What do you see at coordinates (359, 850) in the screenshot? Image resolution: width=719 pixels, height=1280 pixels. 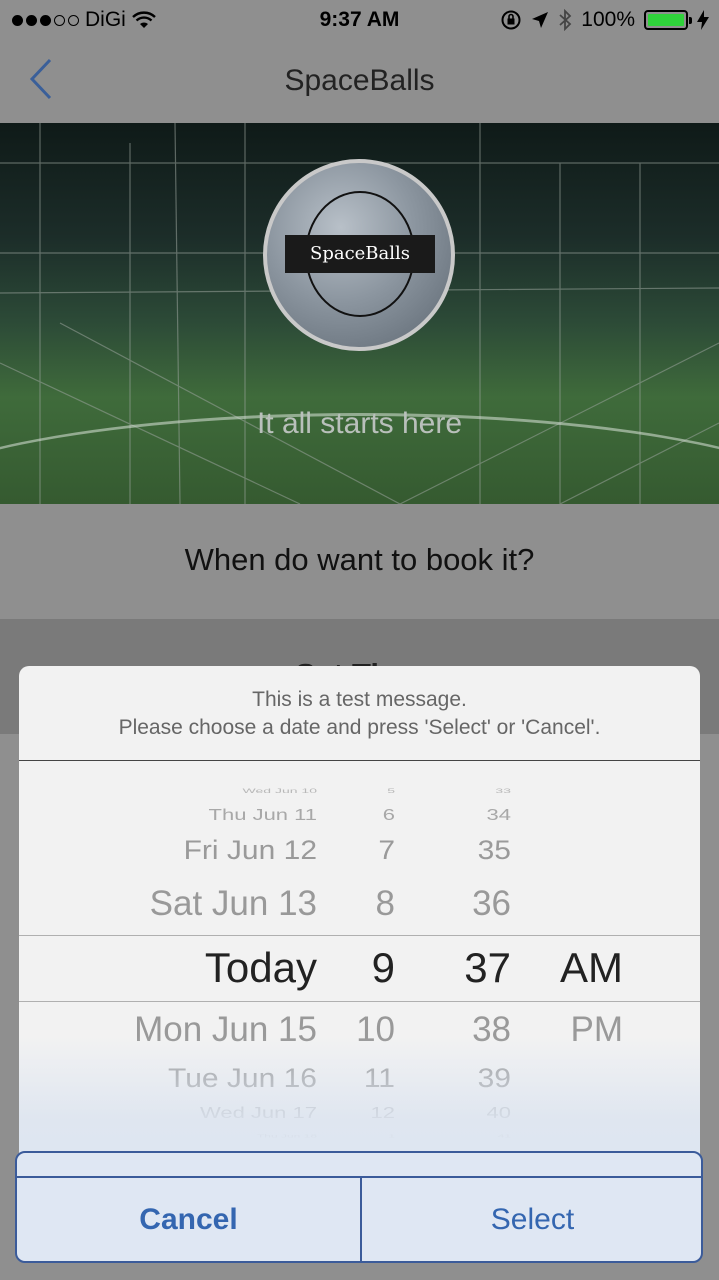 I see `picker-row: Fri Jun 12 7 35` at bounding box center [359, 850].